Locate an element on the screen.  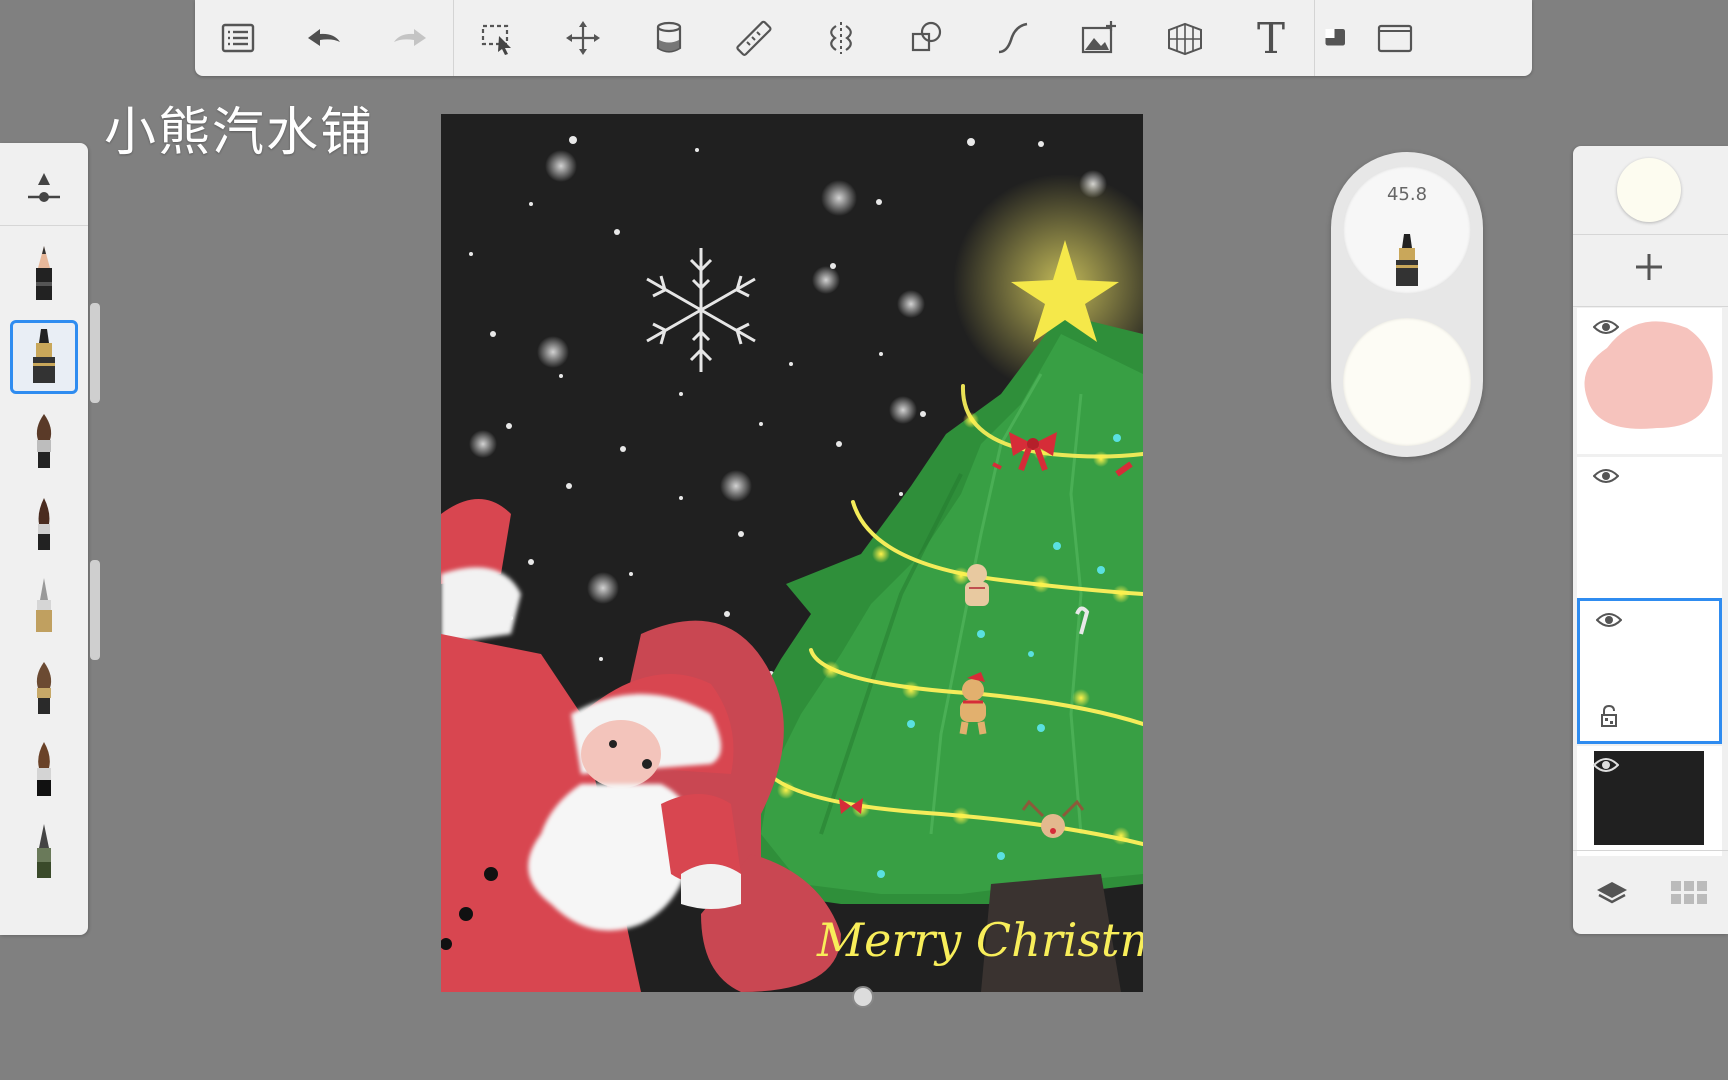
santa-cuff is located at coordinates (481, 605).